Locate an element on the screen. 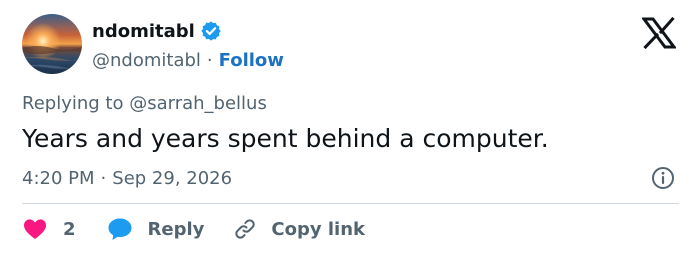  tweet-actions: 2 Reply Copy link is located at coordinates (193, 229).